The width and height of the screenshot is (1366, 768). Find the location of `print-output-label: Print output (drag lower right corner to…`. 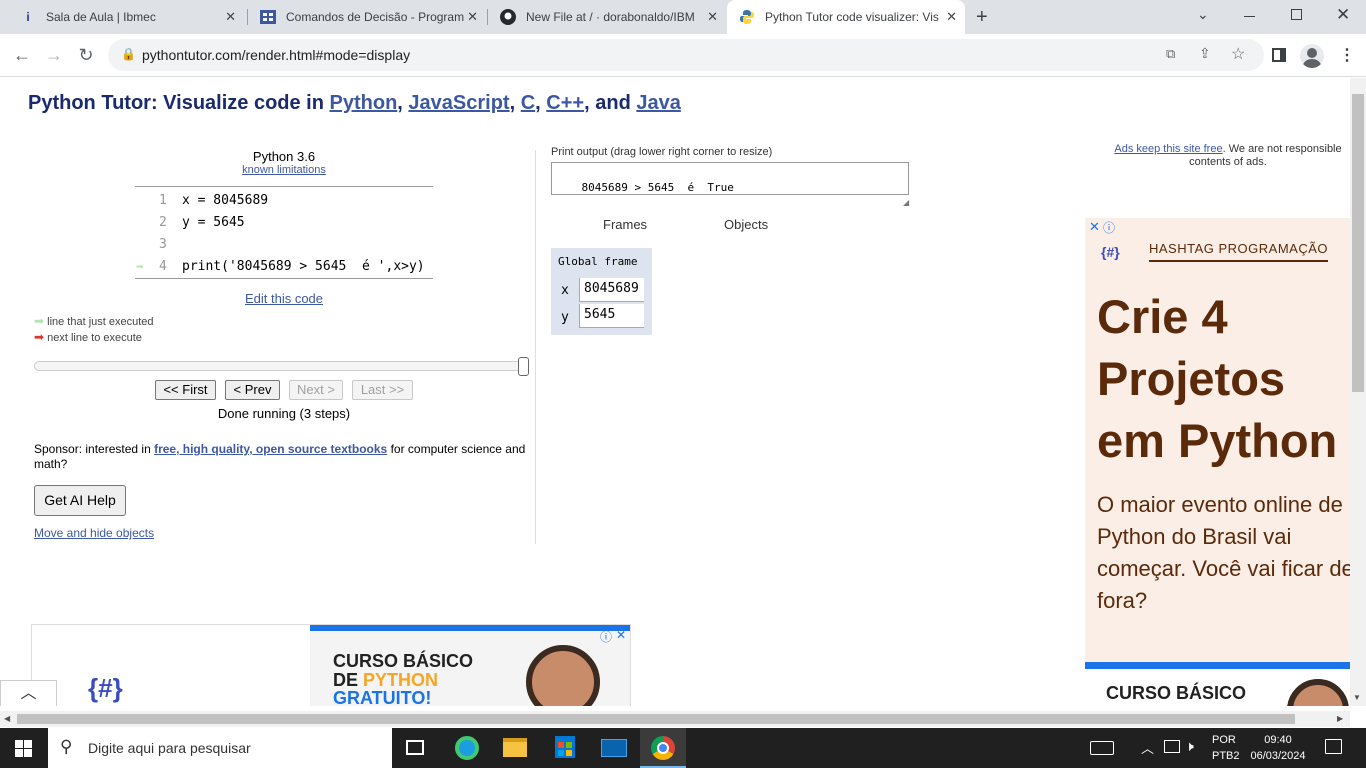

print-output-label: Print output (drag lower right corner to… is located at coordinates (662, 152).